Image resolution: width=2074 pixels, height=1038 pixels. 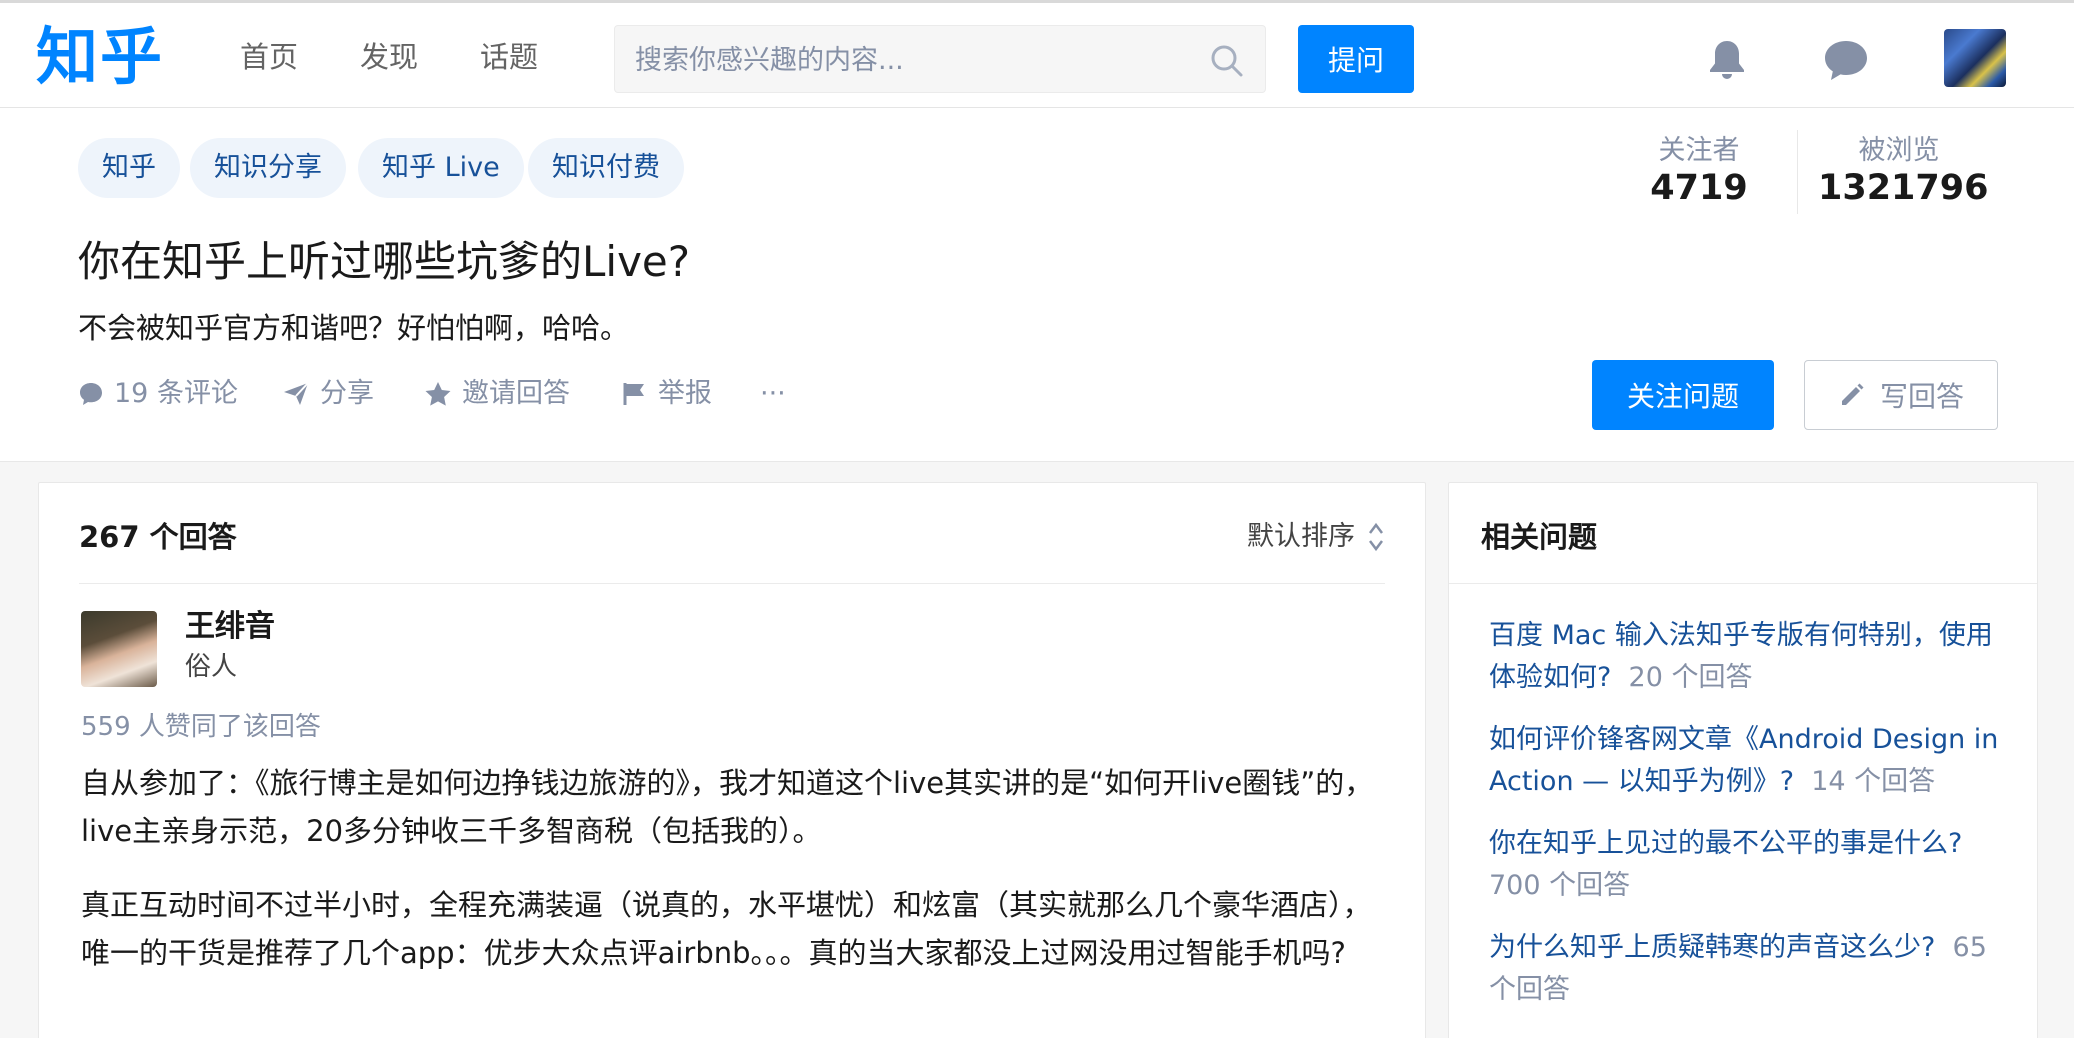 I want to click on flag-icon, so click(x=633, y=394).